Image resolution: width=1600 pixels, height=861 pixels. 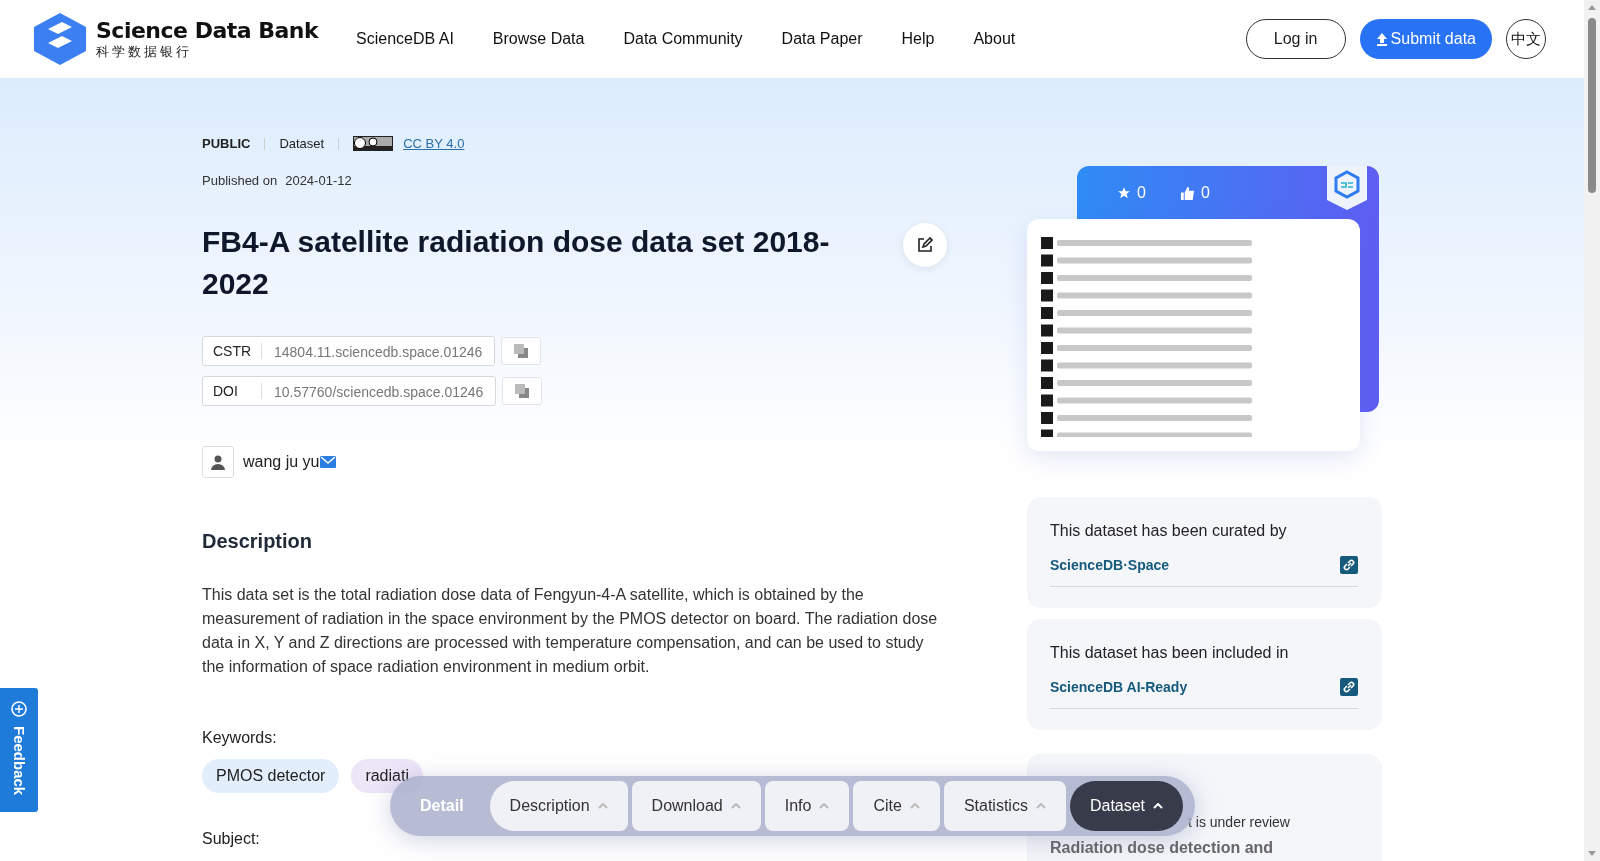 I want to click on nav-link: About, so click(x=994, y=39).